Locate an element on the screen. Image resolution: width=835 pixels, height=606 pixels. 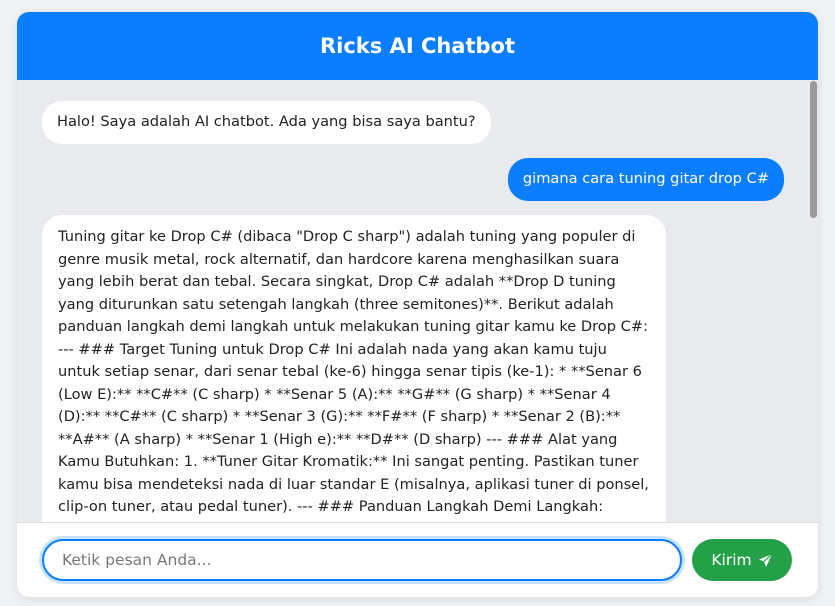
paper-plane-icon is located at coordinates (765, 560).